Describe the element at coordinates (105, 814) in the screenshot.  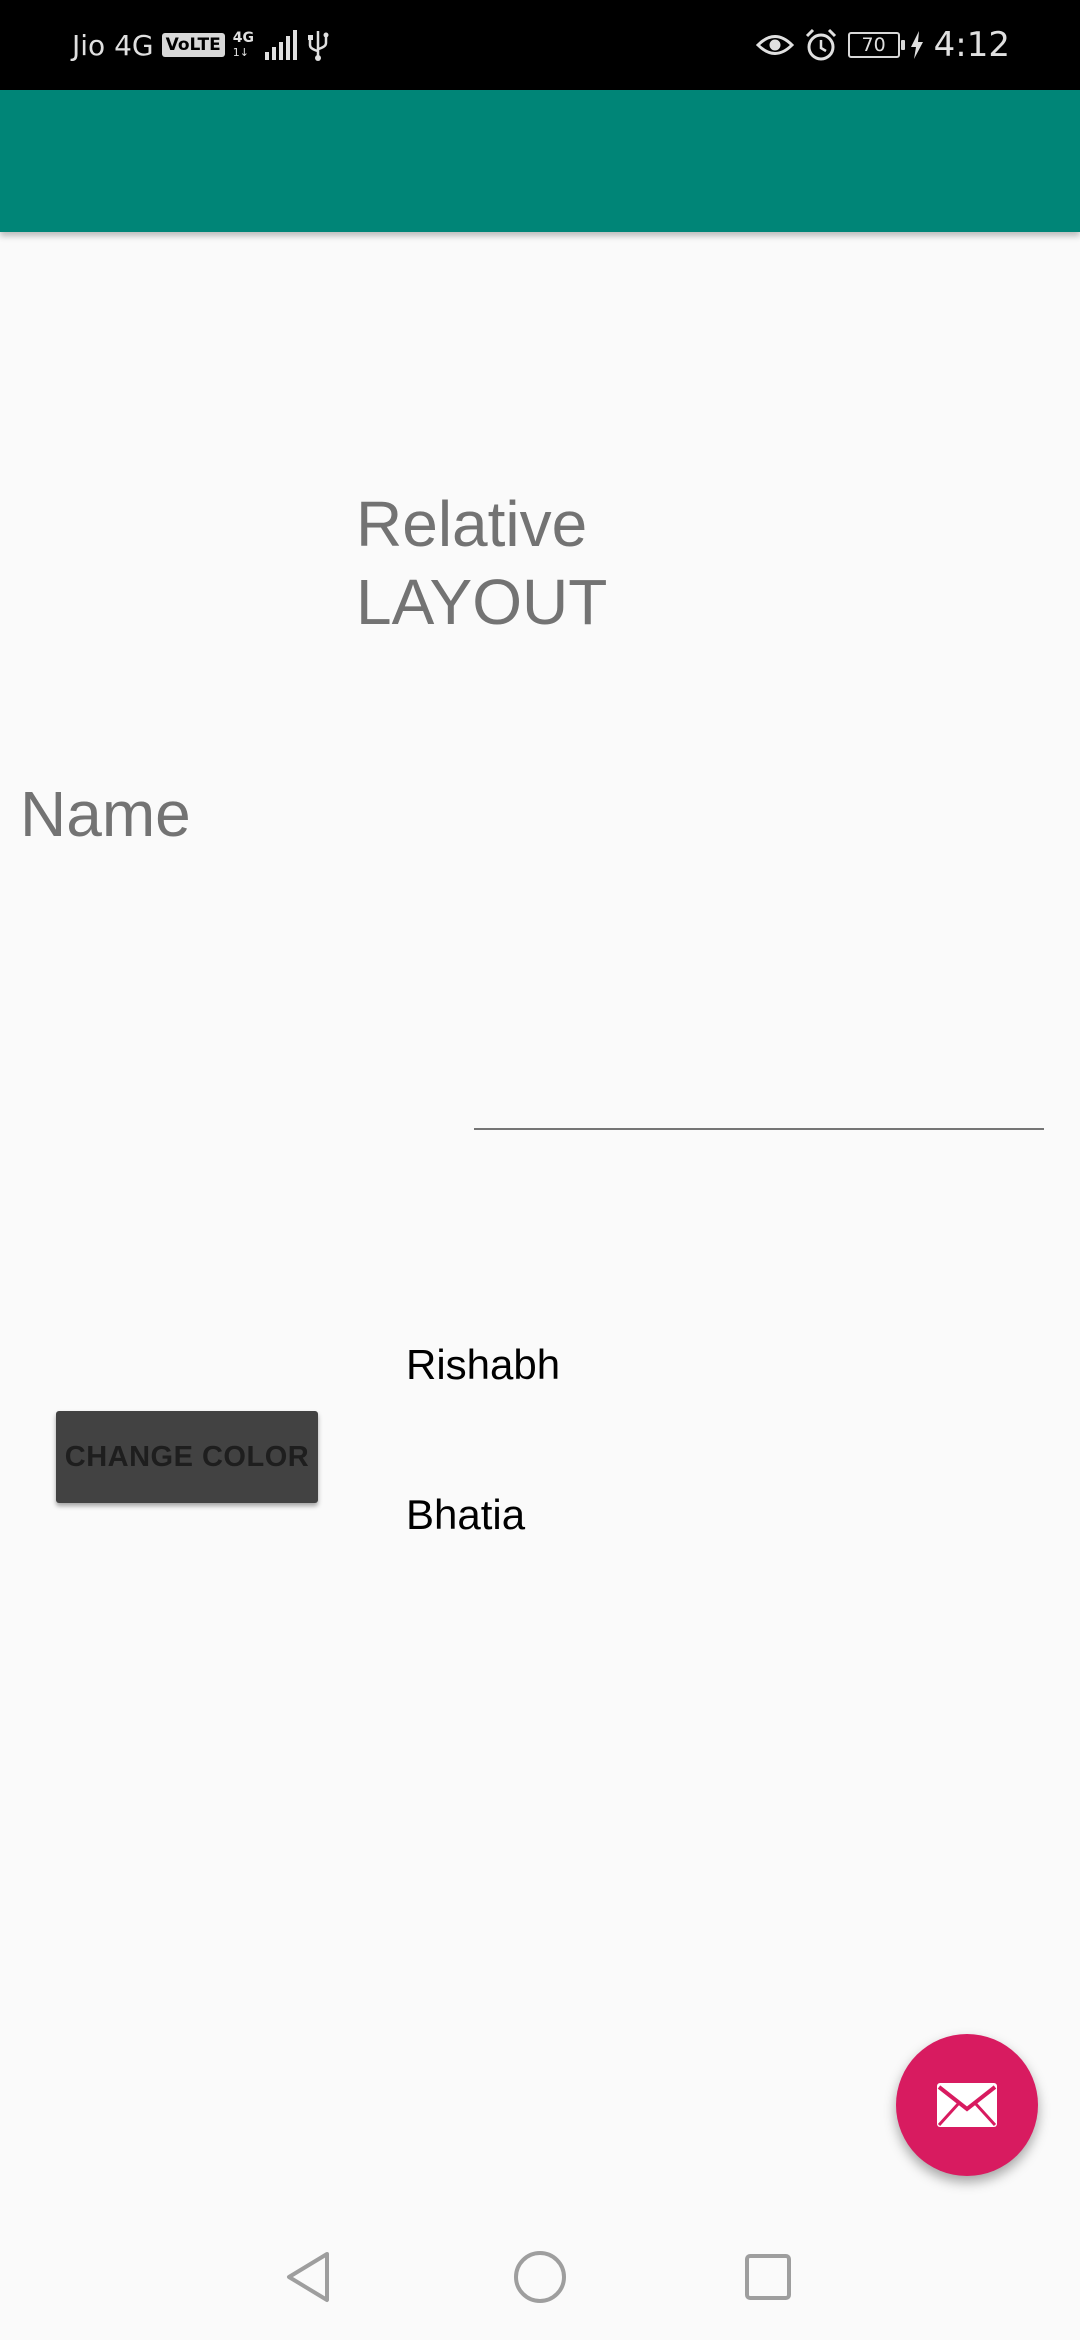
I see `name-label: Name` at that location.